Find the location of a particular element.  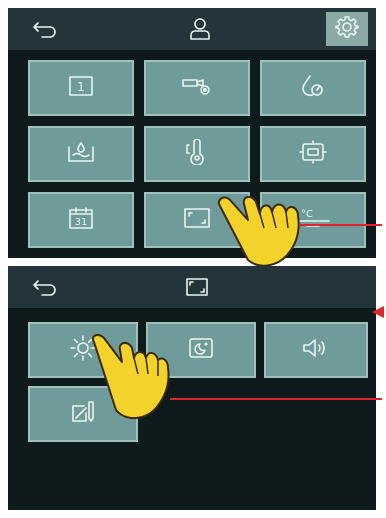

settings-button is located at coordinates (347, 29).